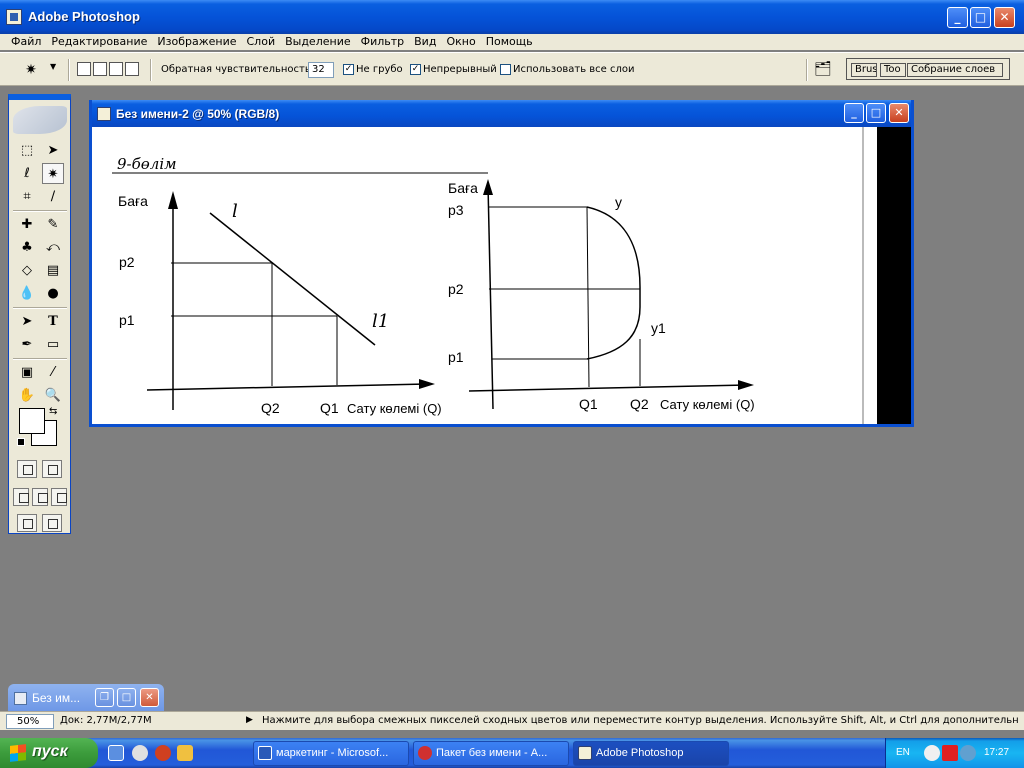 The width and height of the screenshot is (1024, 768). I want to click on zoom-input: 50%, so click(30, 721).